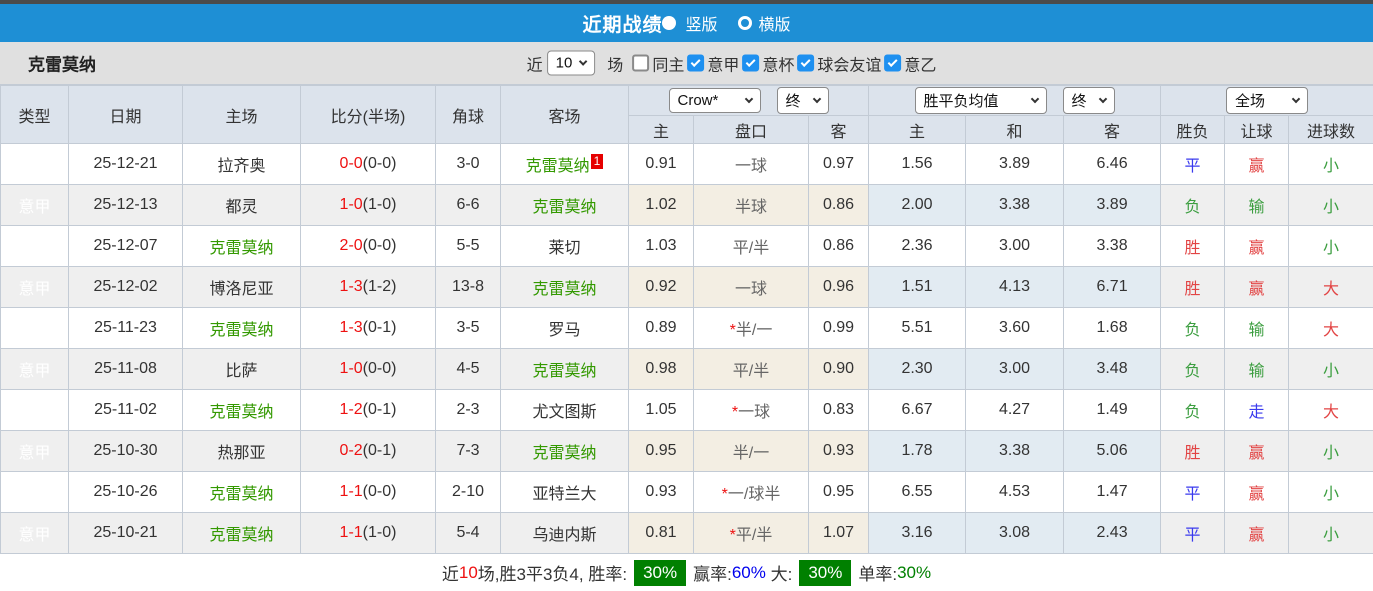 Image resolution: width=1373 pixels, height=591 pixels. Describe the element at coordinates (917, 533) in the screenshot. I see `avg-home-cell: 3.16` at that location.